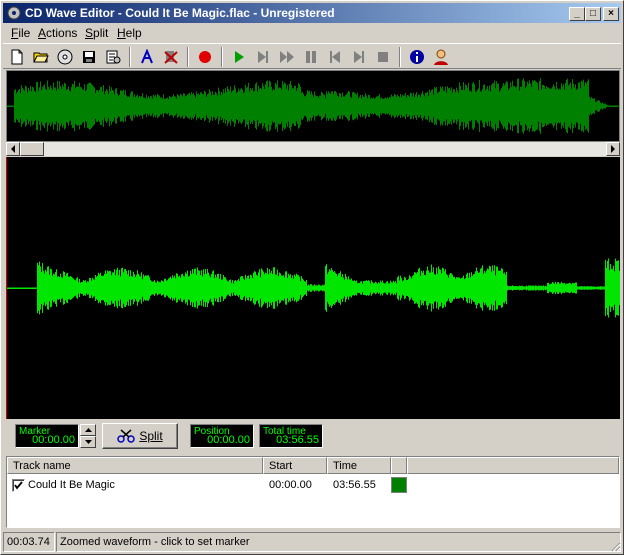 This screenshot has height=555, width=624. What do you see at coordinates (126, 436) in the screenshot?
I see `scissors-icon` at bounding box center [126, 436].